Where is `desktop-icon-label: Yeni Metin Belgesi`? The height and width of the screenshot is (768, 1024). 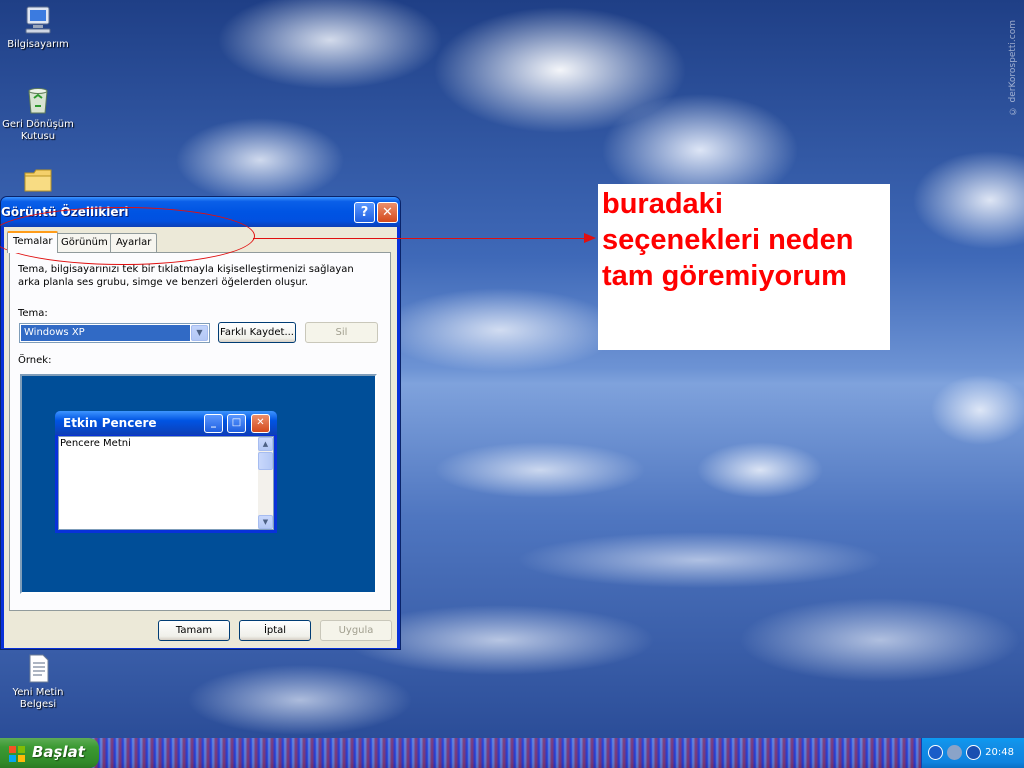
desktop-icon-label: Yeni Metin Belgesi is located at coordinates (38, 698).